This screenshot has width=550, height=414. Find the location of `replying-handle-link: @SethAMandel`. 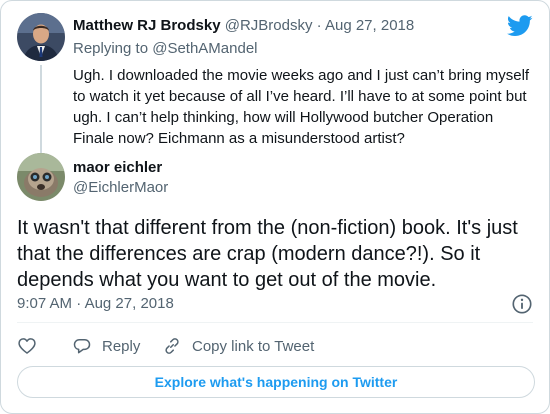

replying-handle-link: @SethAMandel is located at coordinates (204, 48).